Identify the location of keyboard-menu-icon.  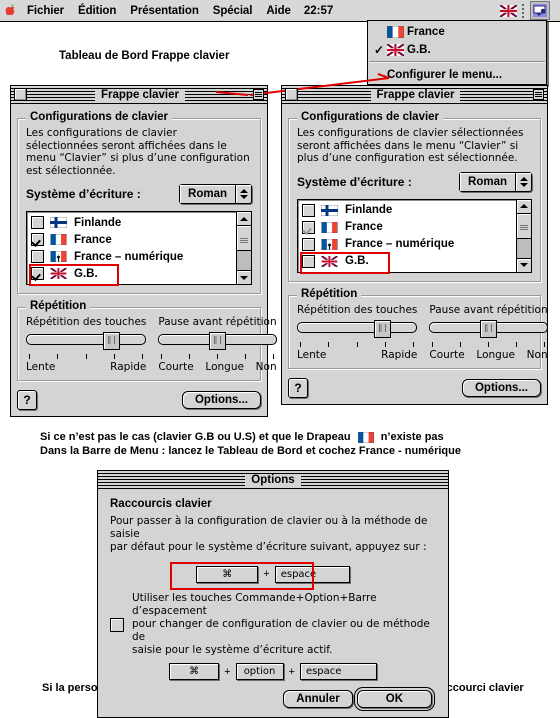
(540, 10).